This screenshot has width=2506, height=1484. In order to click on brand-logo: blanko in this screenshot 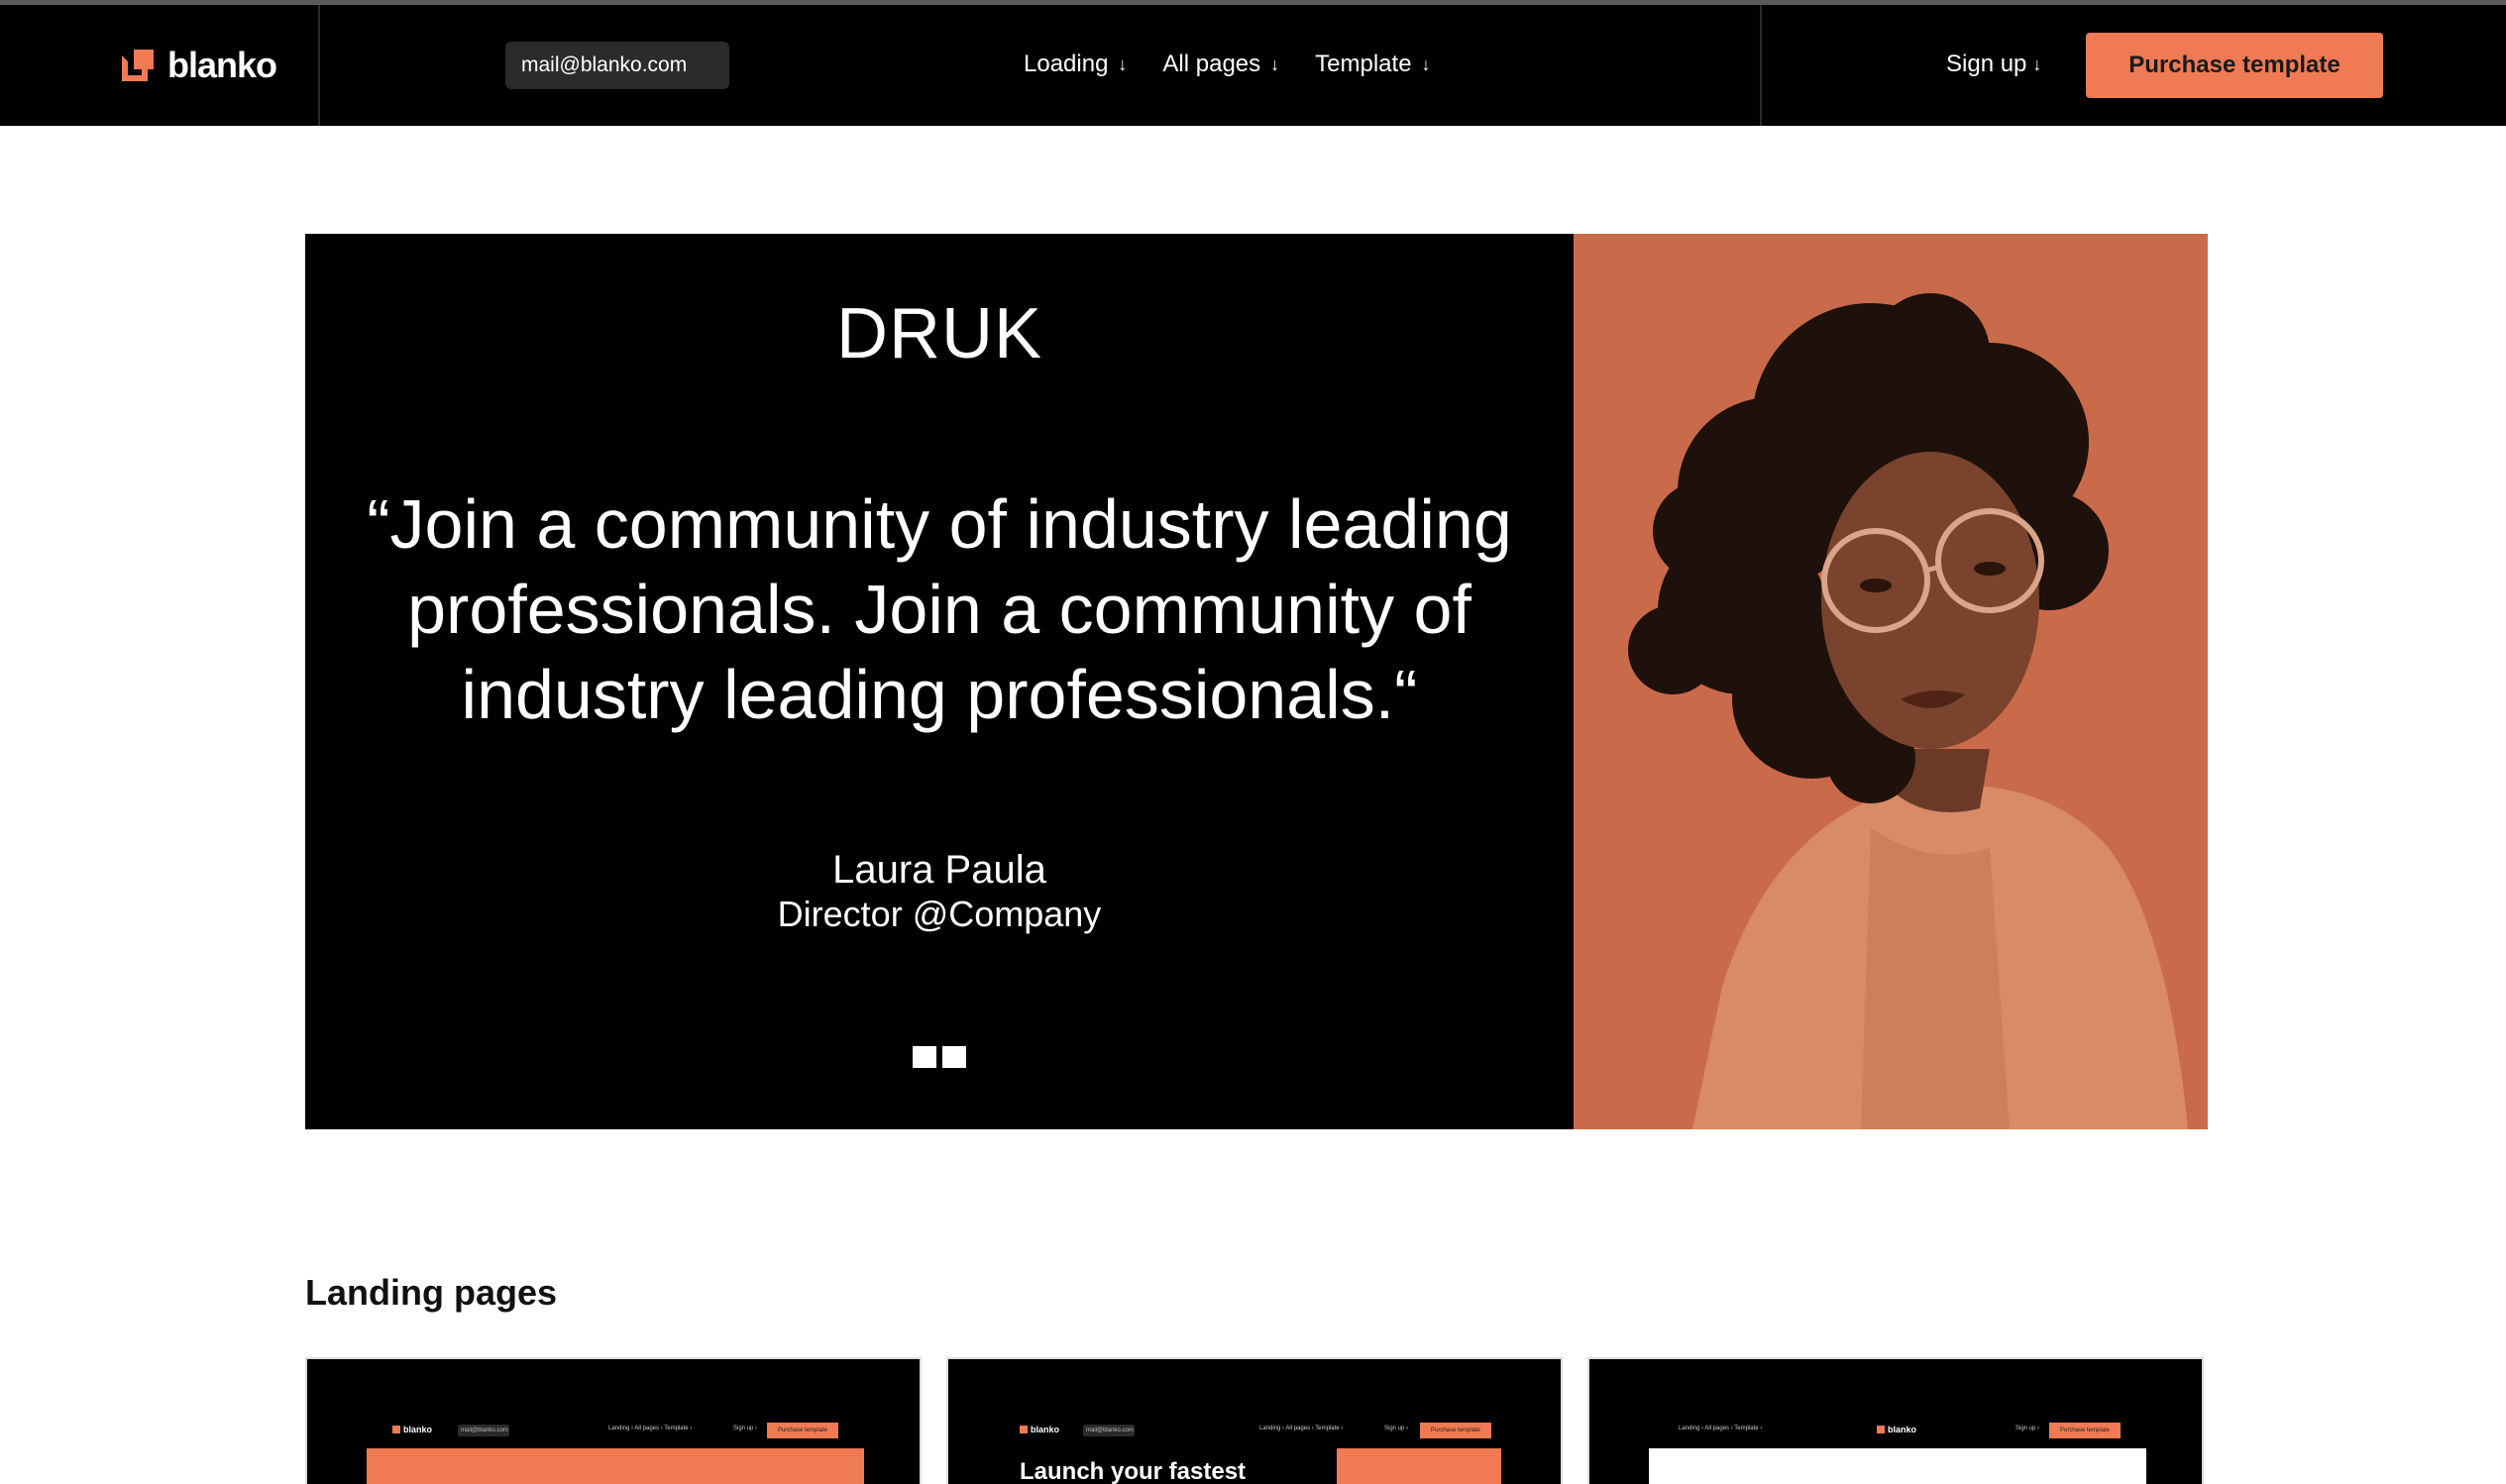, I will do `click(199, 66)`.